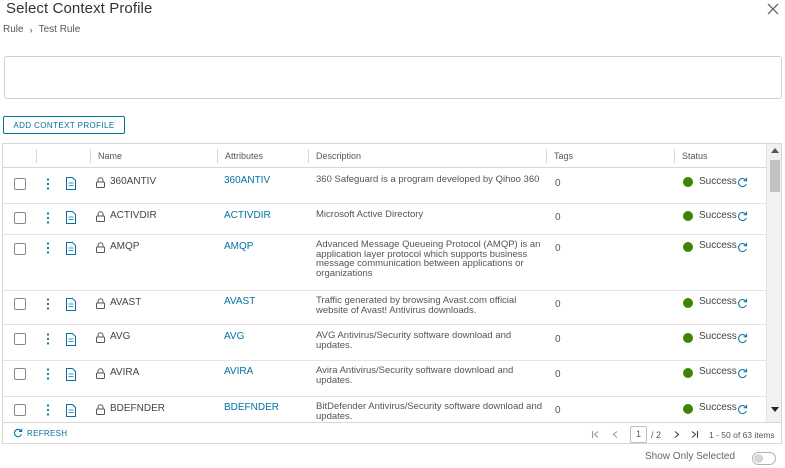 This screenshot has width=785, height=468. I want to click on scroll-up-arrow-icon, so click(775, 150).